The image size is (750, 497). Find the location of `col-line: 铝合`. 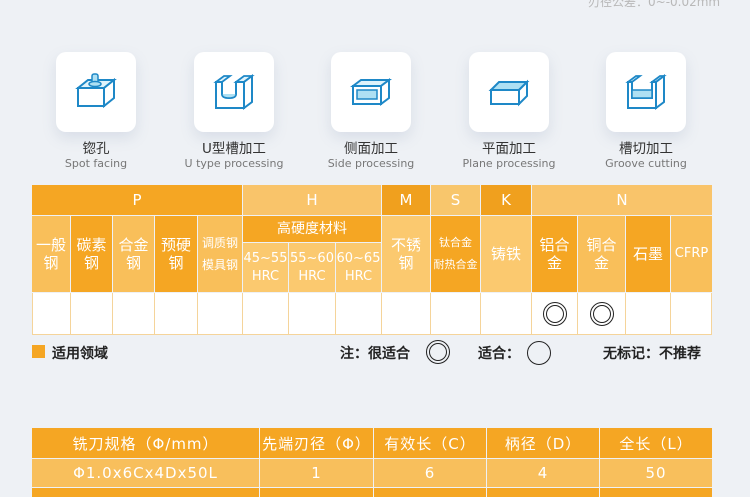

col-line: 铝合 is located at coordinates (554, 245).